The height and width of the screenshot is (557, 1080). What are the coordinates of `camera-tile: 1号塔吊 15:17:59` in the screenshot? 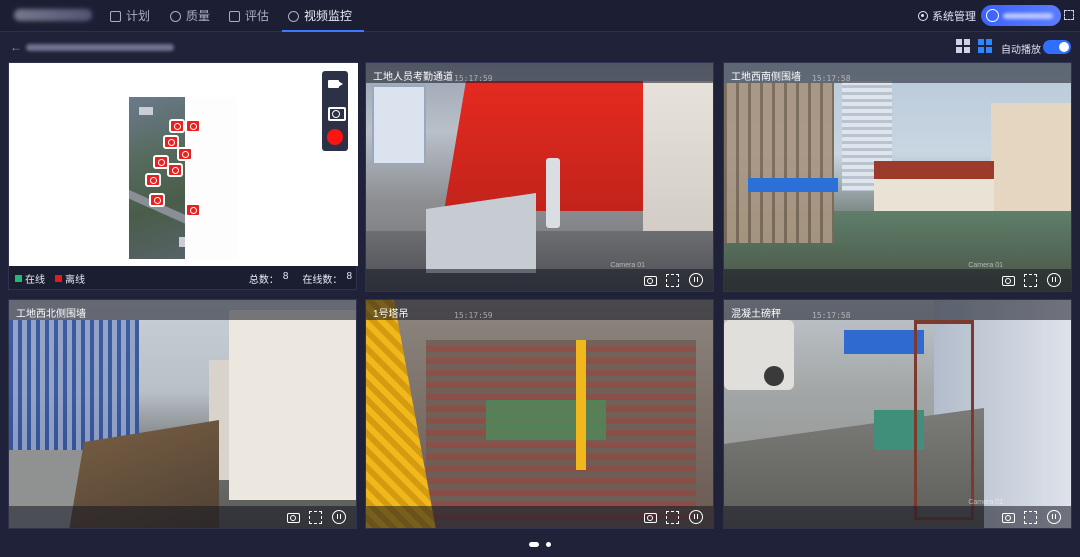 It's located at (539, 414).